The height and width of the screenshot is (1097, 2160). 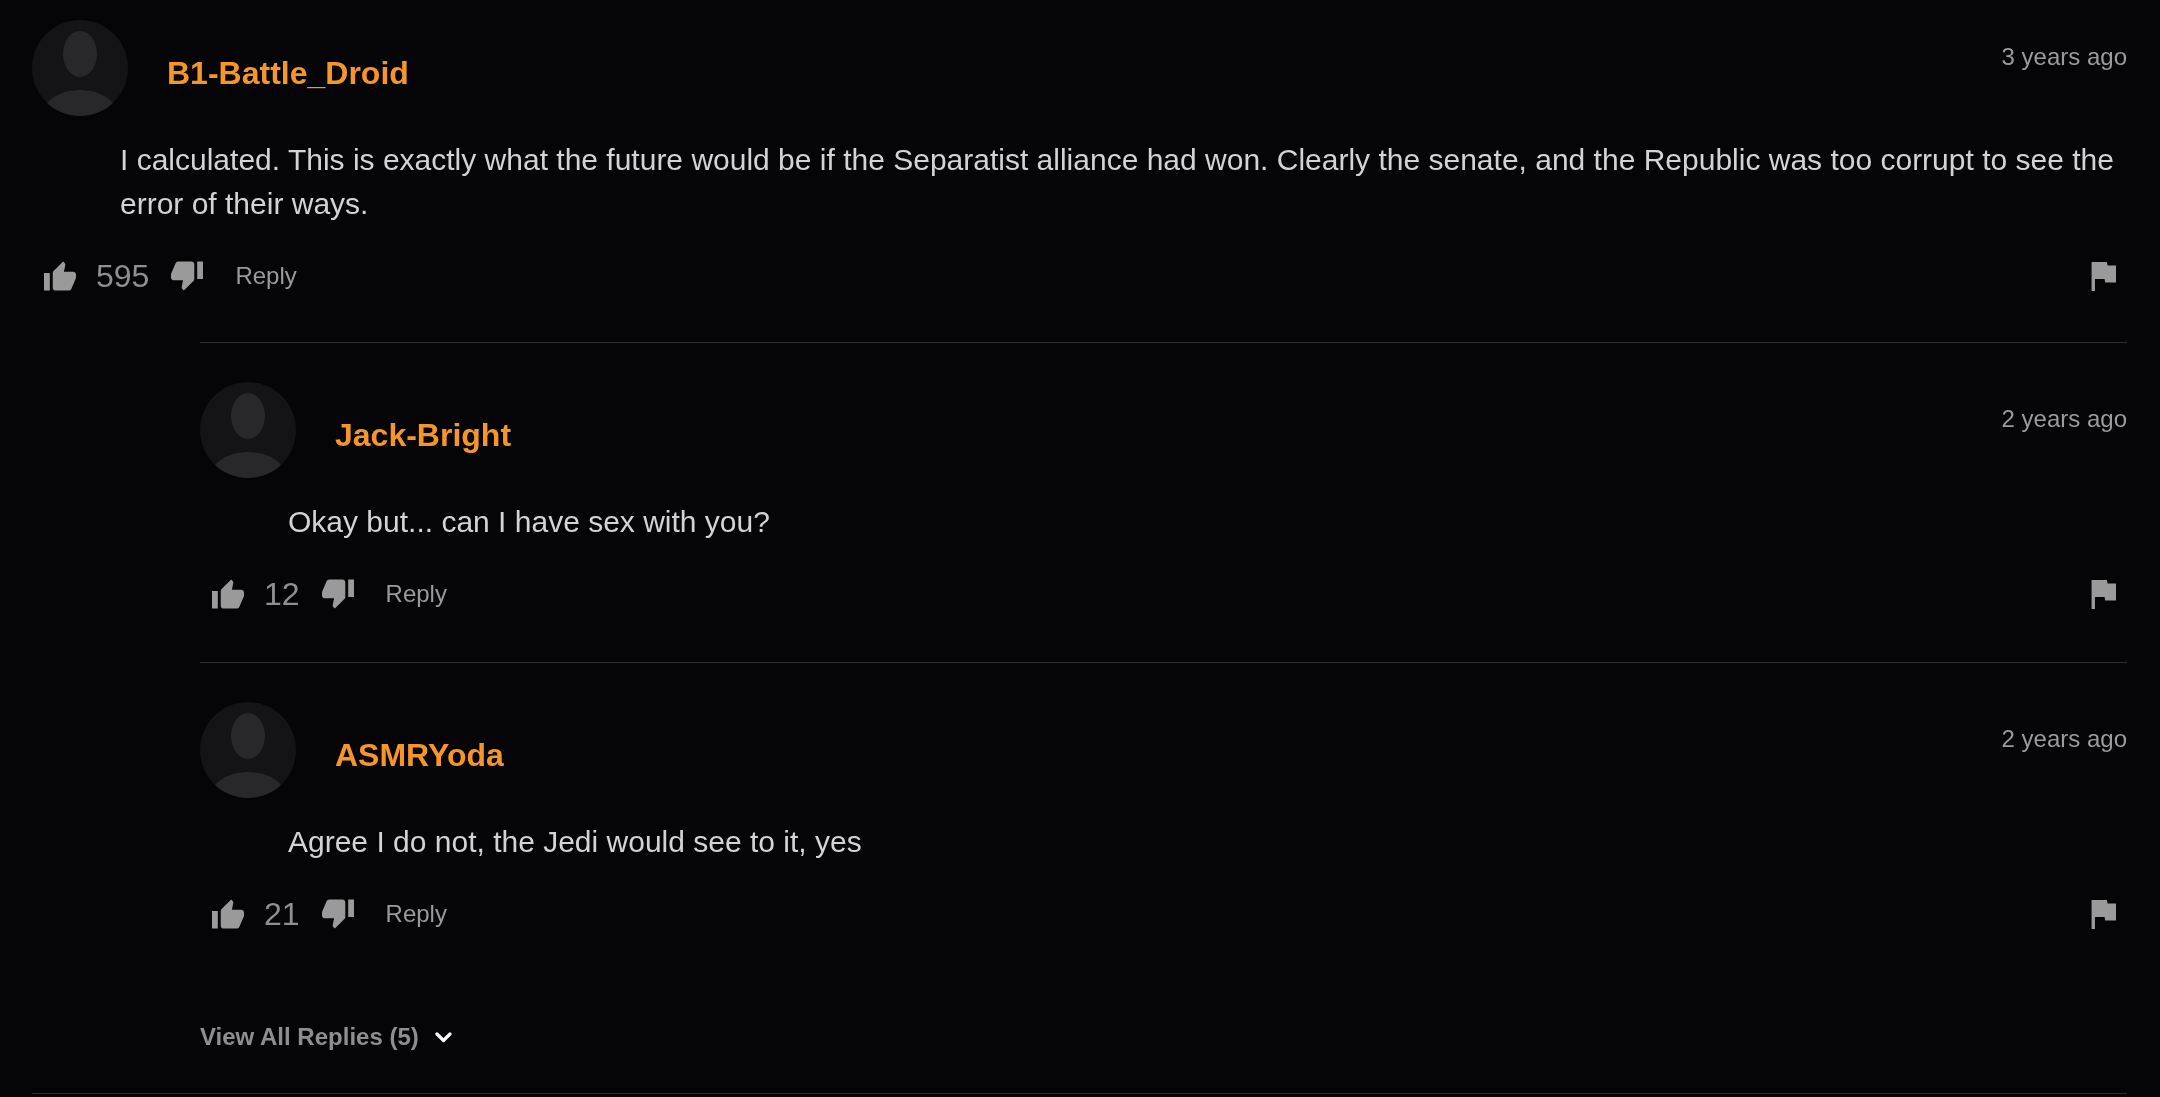 What do you see at coordinates (1117, 182) in the screenshot?
I see `comment-text: I calculated. This is exactly what the future would be if the Separatist alliance had won. Clearly the senate, and the Republic was too corrupt to see the error of their ways.` at bounding box center [1117, 182].